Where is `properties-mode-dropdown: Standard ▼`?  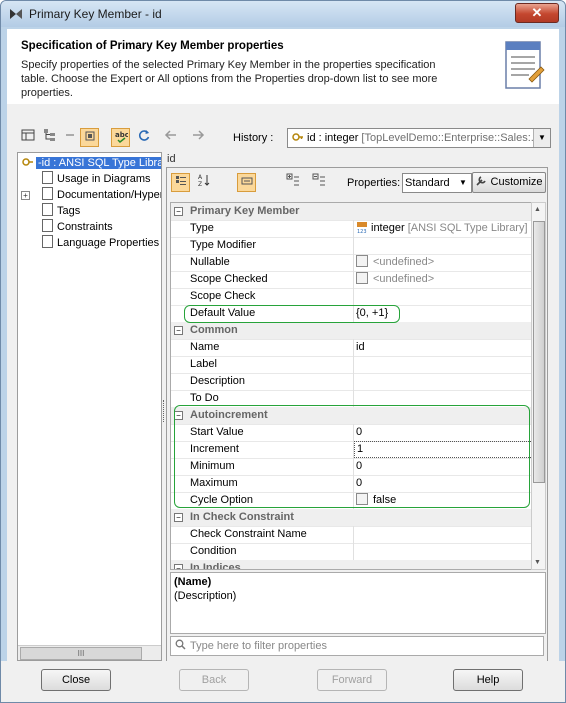 properties-mode-dropdown: Standard ▼ is located at coordinates (437, 183).